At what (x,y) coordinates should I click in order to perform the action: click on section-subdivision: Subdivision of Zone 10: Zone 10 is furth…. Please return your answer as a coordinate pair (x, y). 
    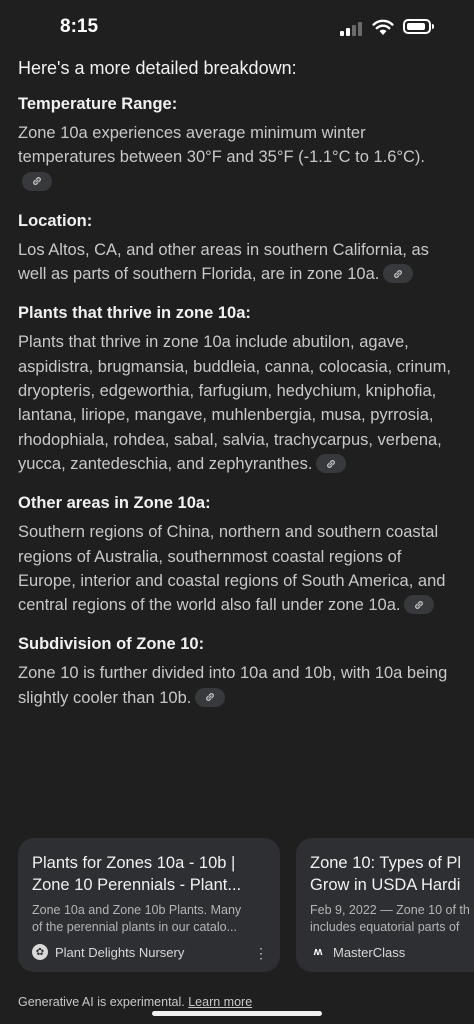
    Looking at the image, I should click on (238, 671).